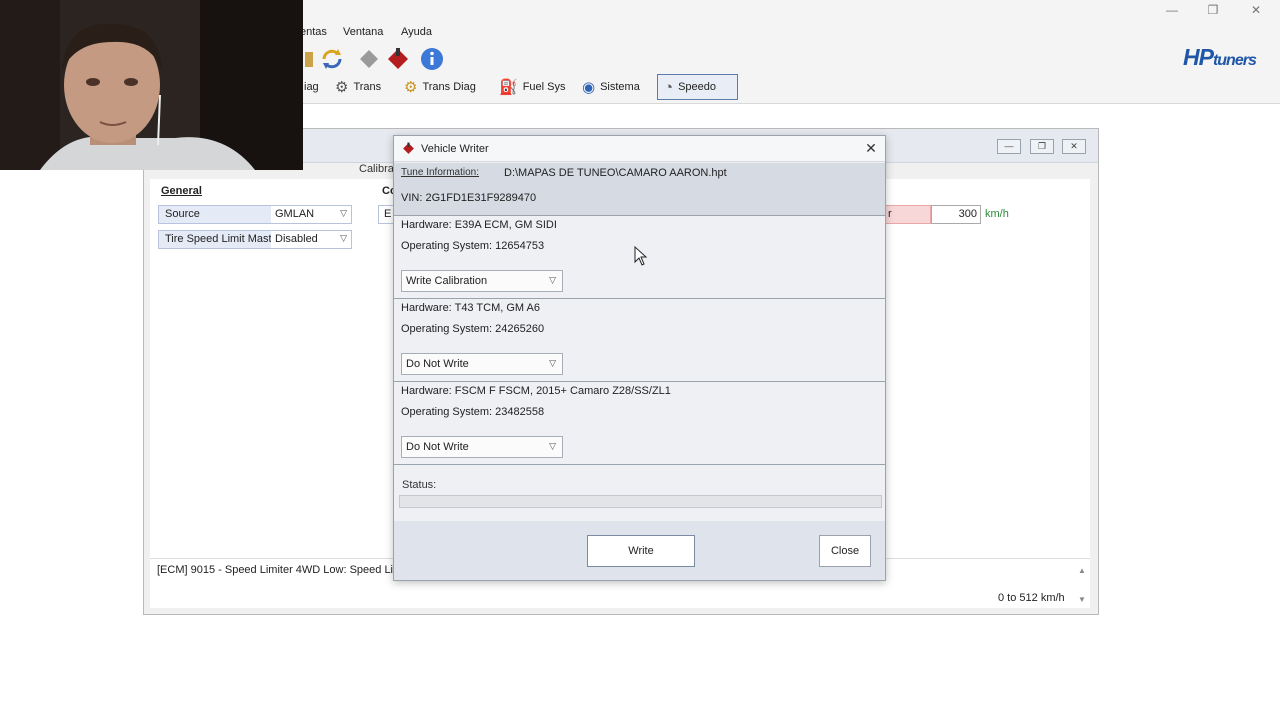  What do you see at coordinates (1198, 57) in the screenshot?
I see `logo-hp: HP` at bounding box center [1198, 57].